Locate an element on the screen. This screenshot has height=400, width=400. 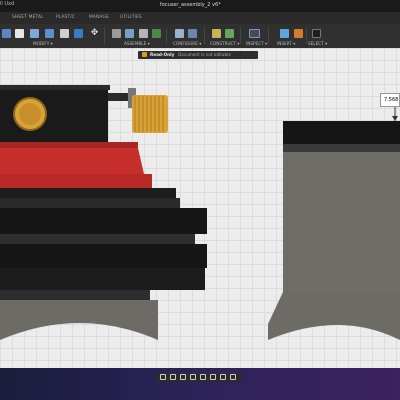
offset-plane-icon is located at coordinates (216, 33).